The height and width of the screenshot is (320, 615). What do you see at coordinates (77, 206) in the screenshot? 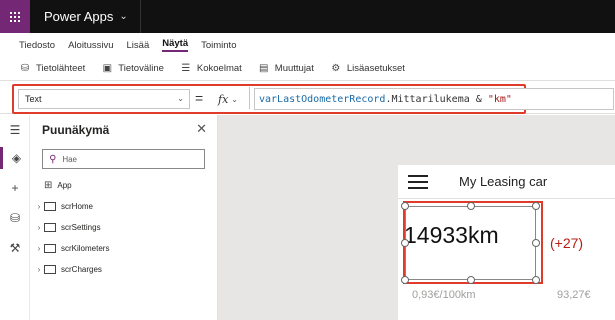
I see `tree-item-label: scrHome` at bounding box center [77, 206].